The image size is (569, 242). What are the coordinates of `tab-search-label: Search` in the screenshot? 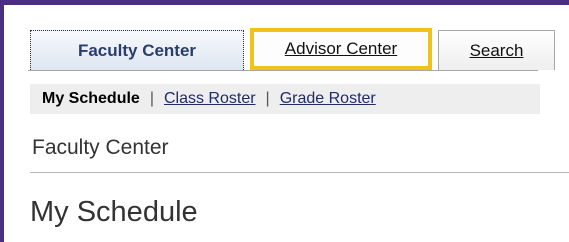 It's located at (496, 50).